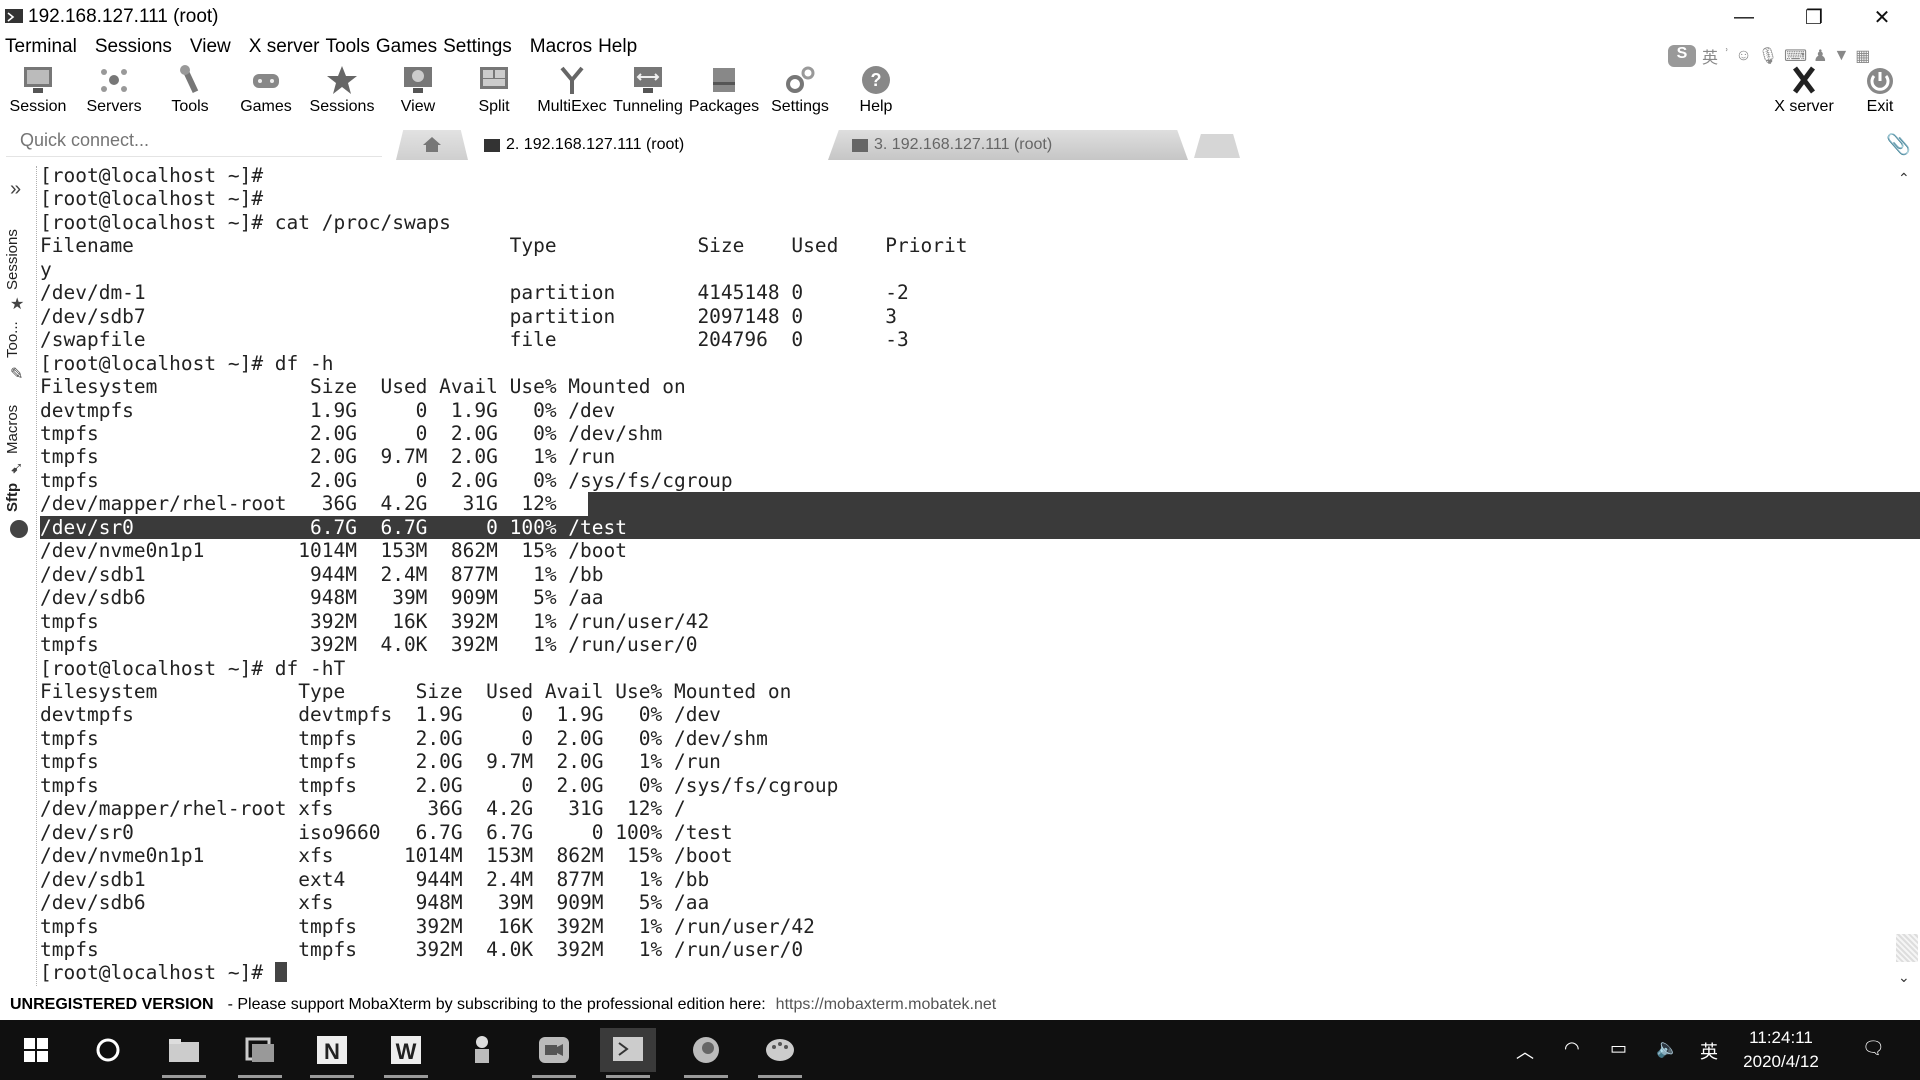 This screenshot has height=1080, width=1920. Describe the element at coordinates (36, 576) in the screenshot. I see `sidebar-divider` at that location.